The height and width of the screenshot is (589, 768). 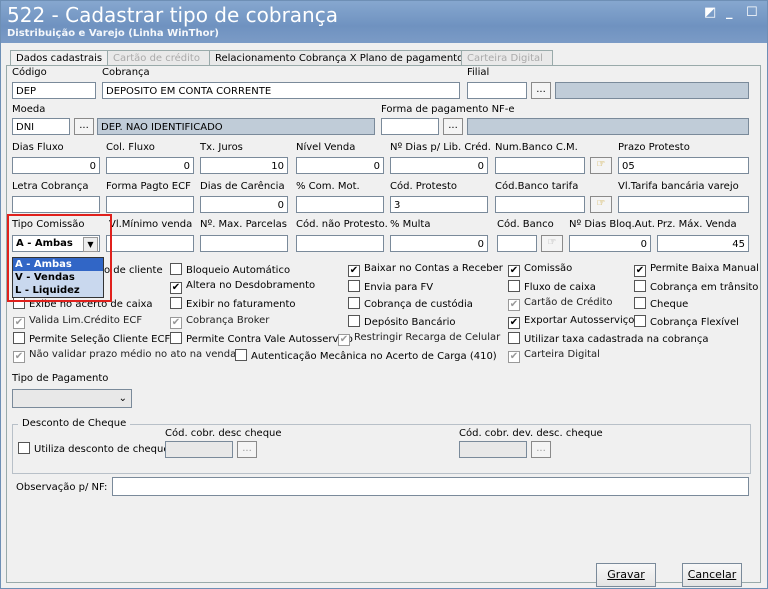 What do you see at coordinates (199, 449) in the screenshot?
I see `cod-desc-cheque-input` at bounding box center [199, 449].